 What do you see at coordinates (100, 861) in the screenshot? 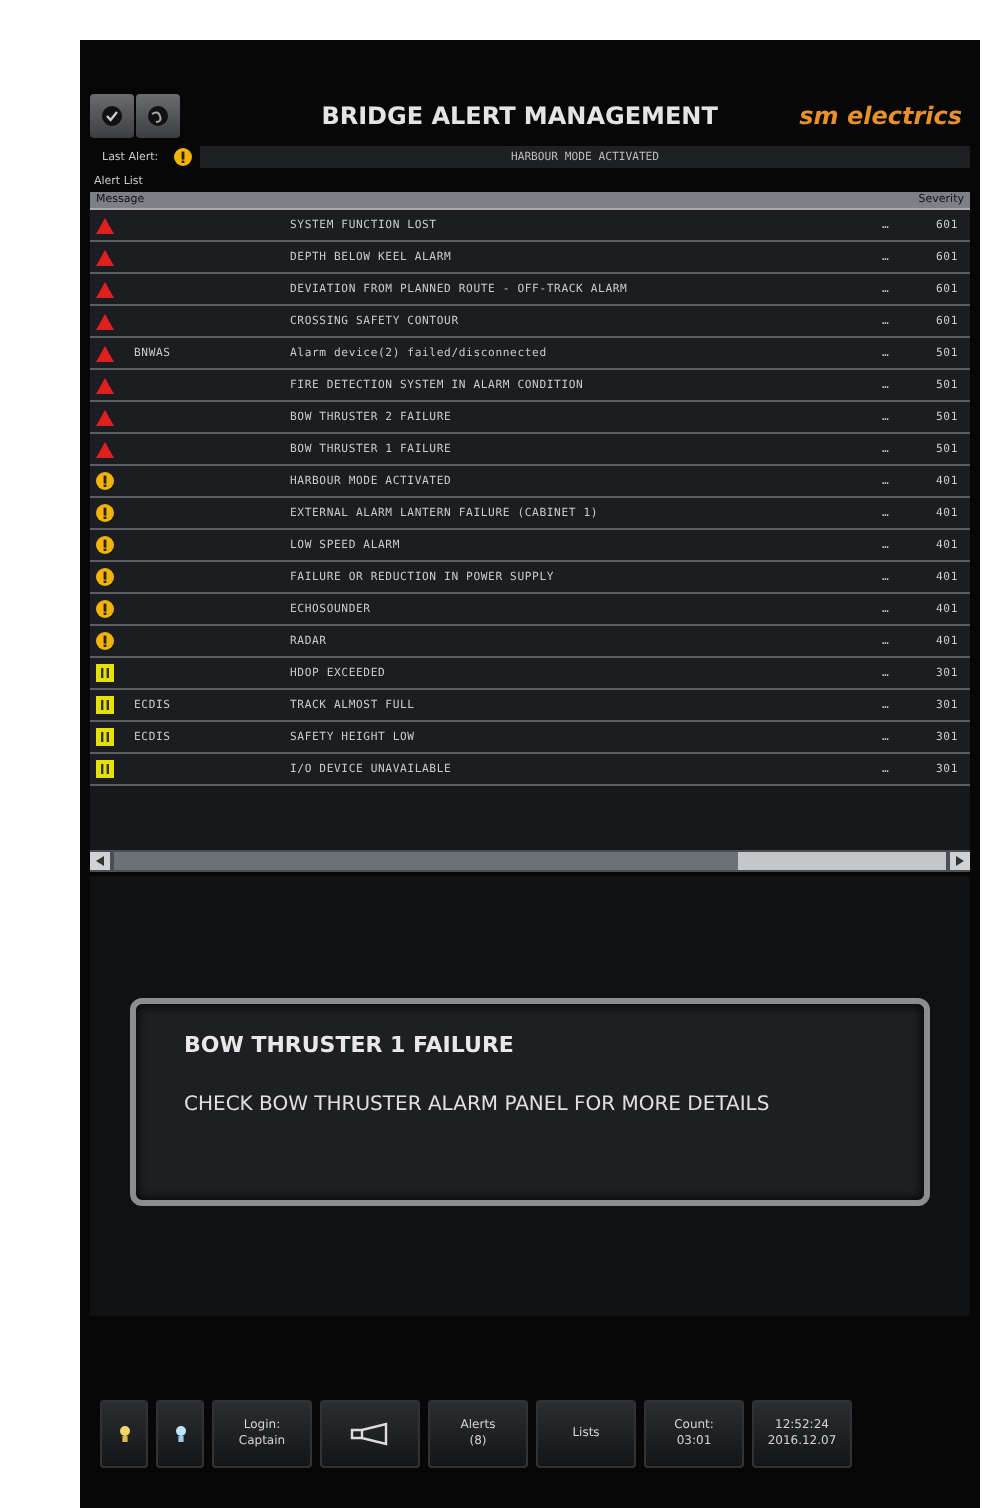
I see `left-arrow-icon` at bounding box center [100, 861].